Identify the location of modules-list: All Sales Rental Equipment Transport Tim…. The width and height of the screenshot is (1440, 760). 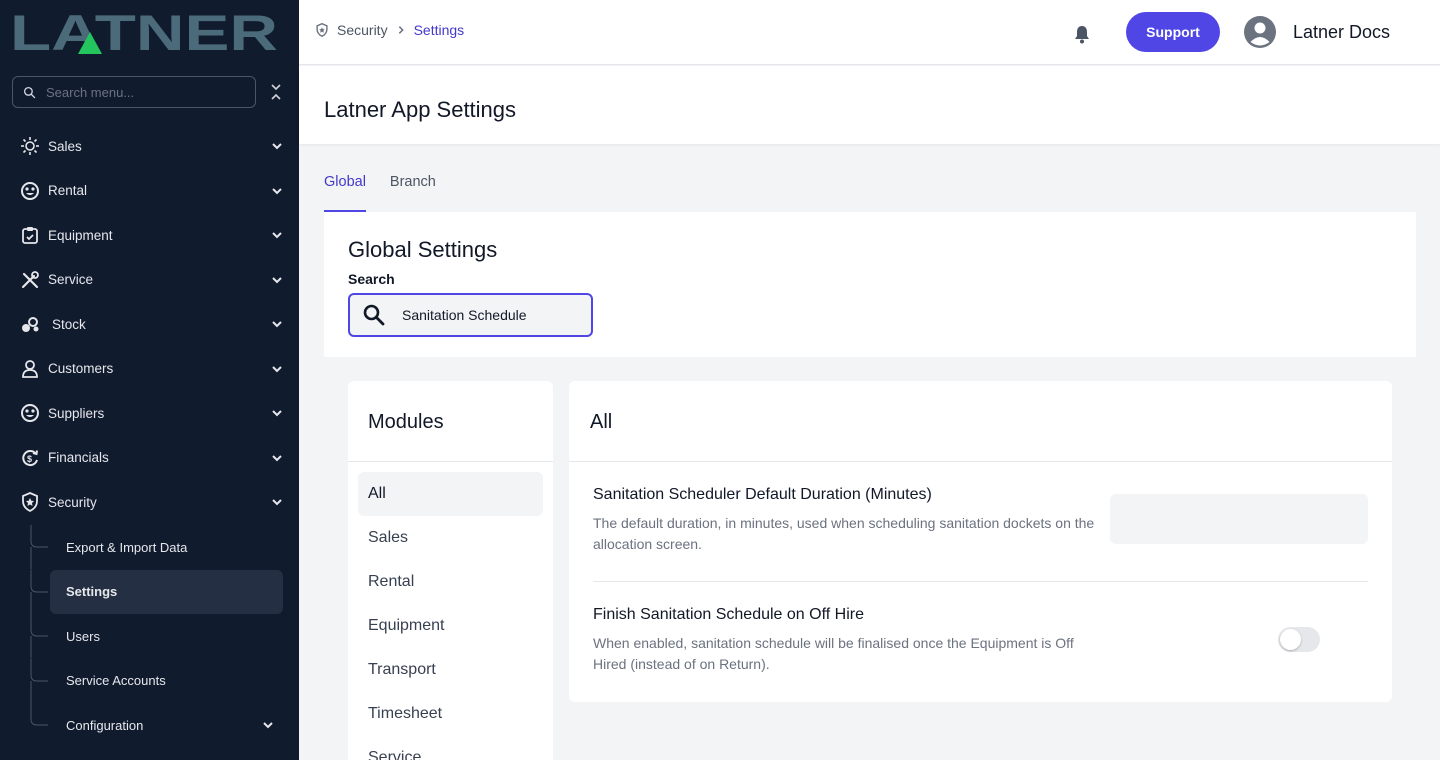
(450, 611).